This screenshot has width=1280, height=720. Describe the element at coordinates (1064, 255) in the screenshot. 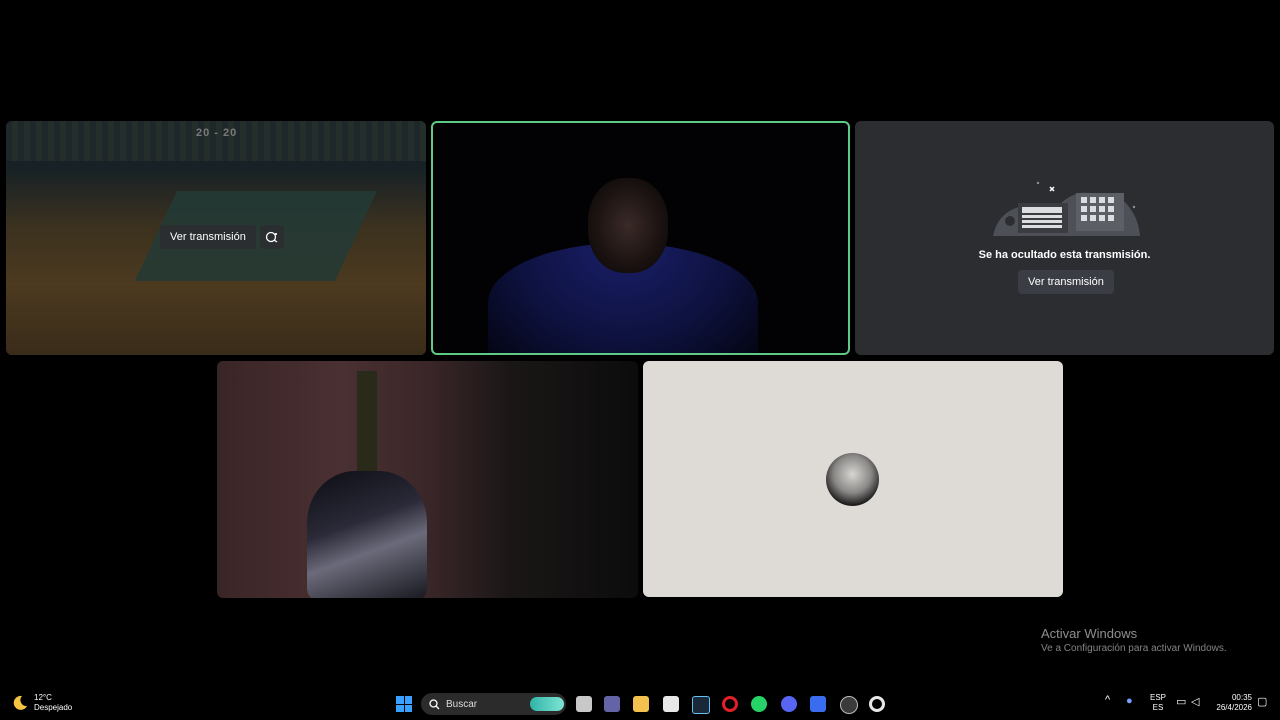

I see `hidden-stream-message: Se ha ocultado esta transmisión.` at that location.